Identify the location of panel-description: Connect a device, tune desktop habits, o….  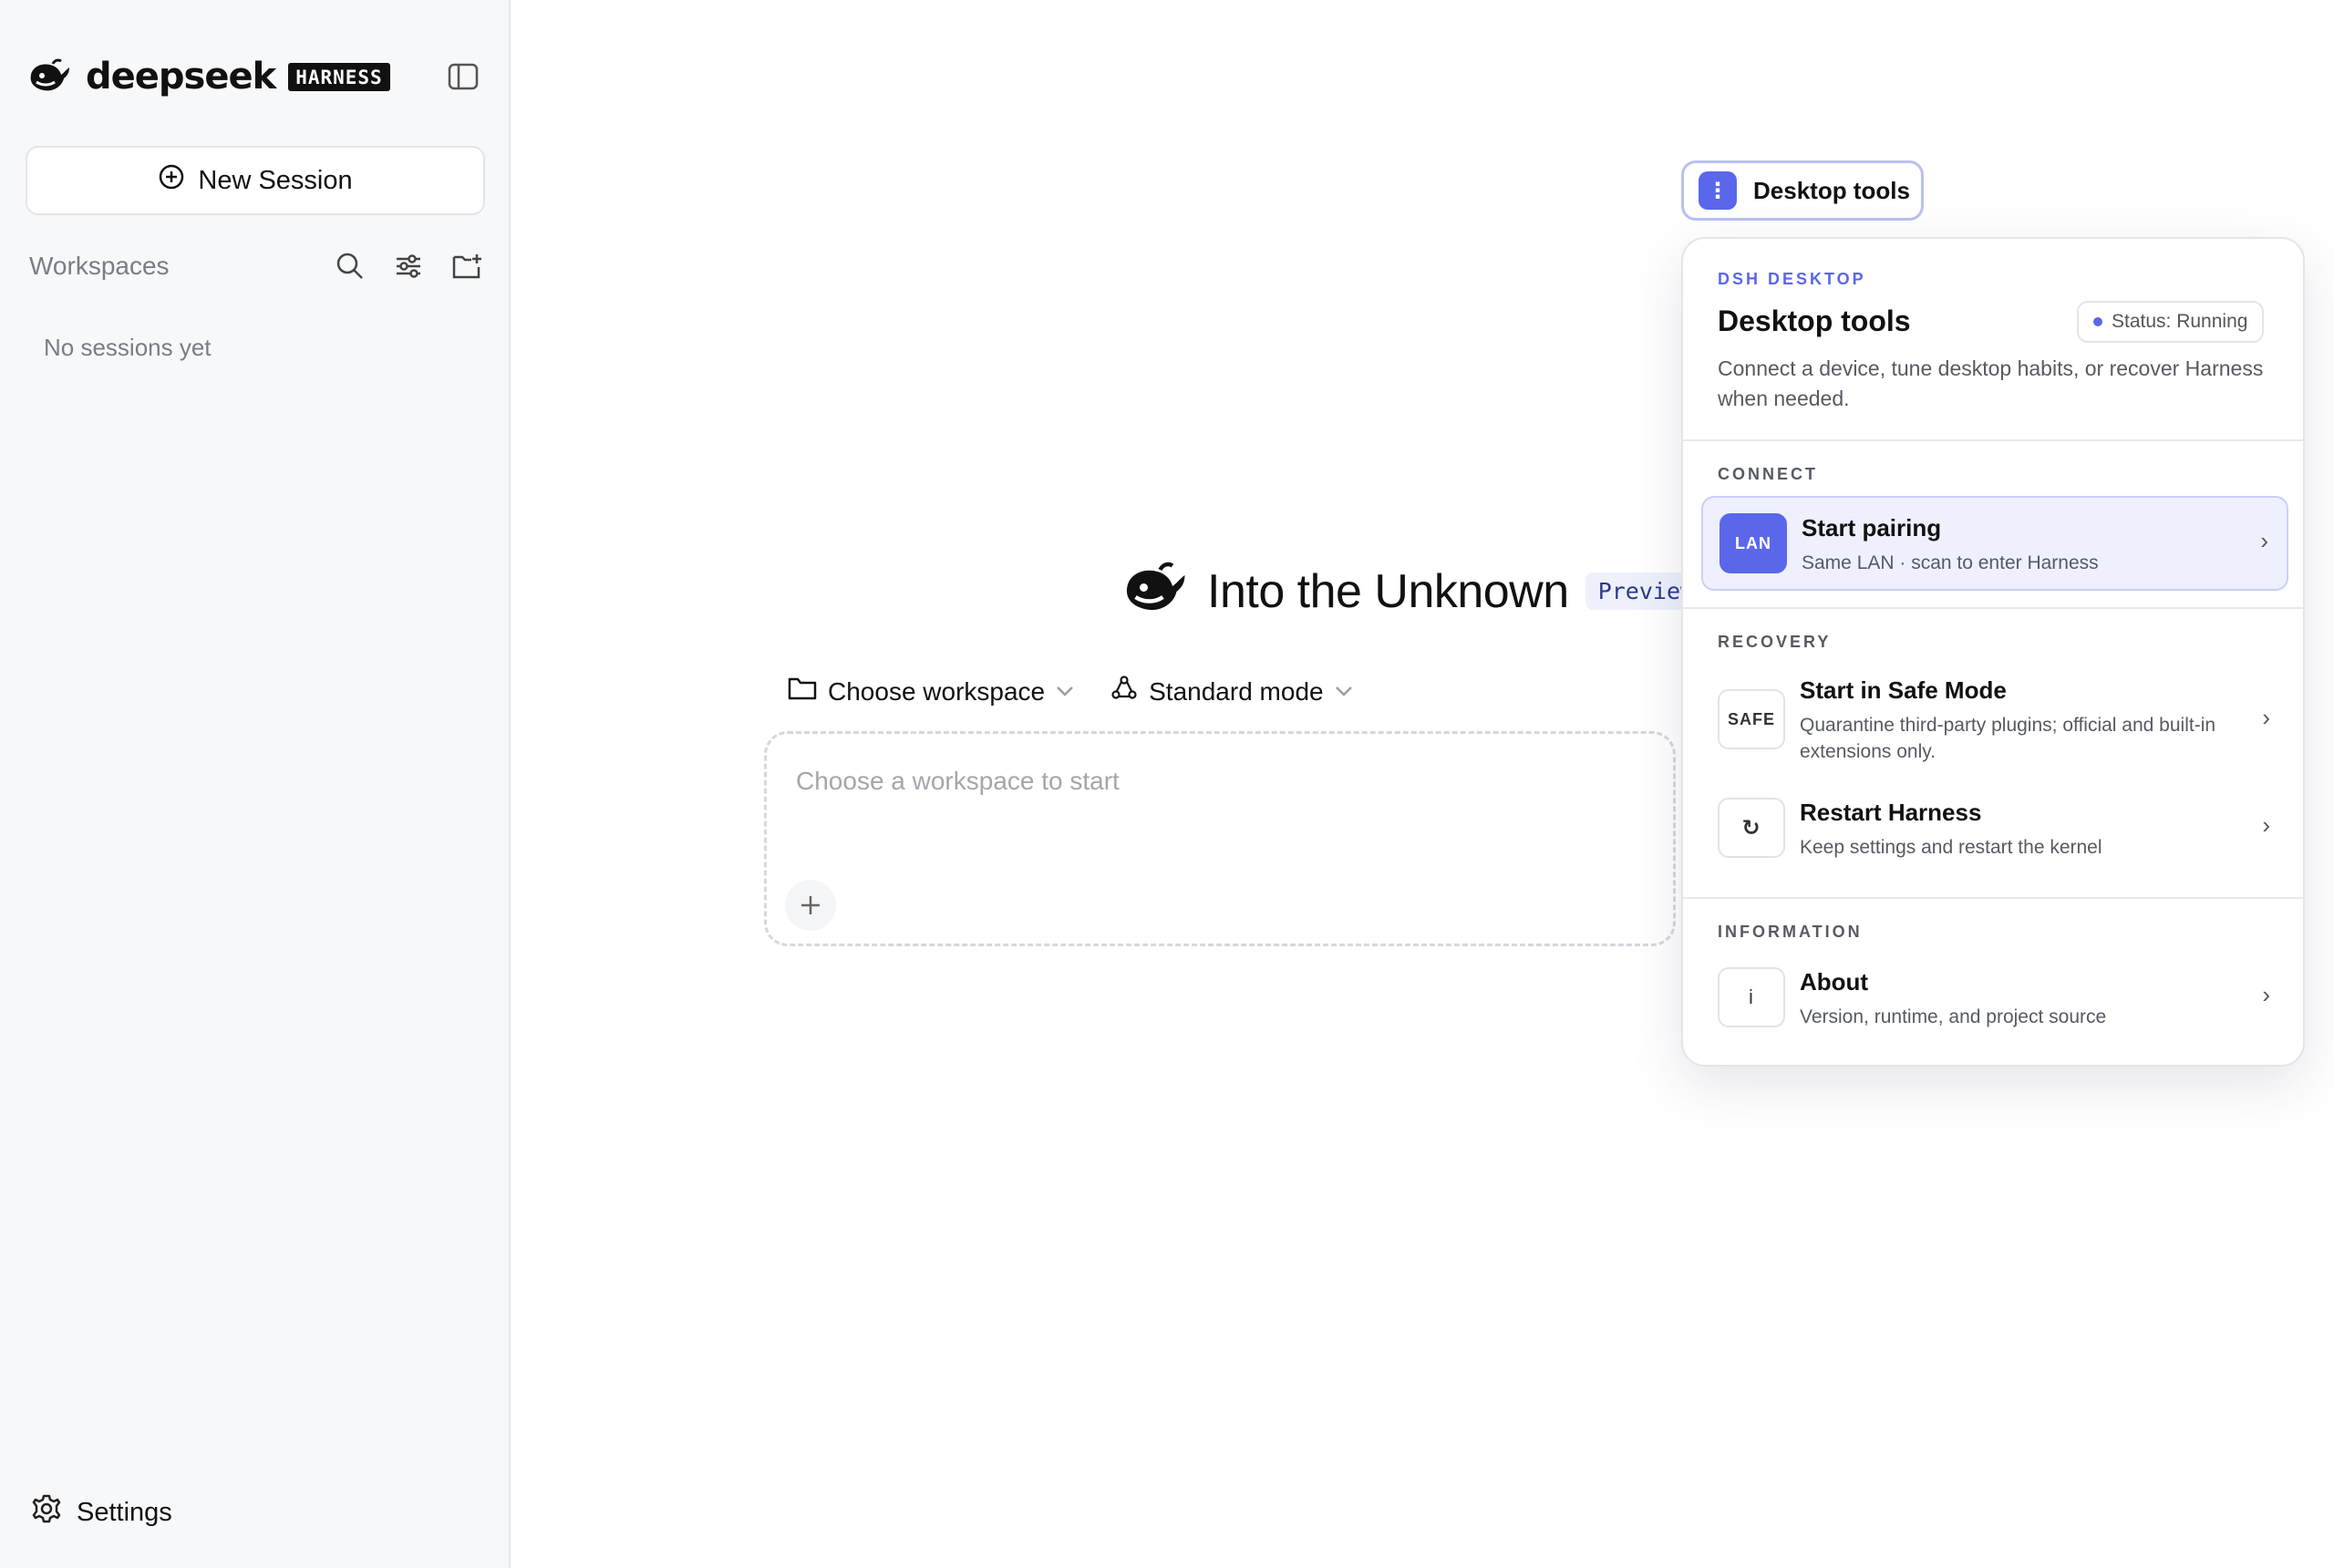
(1991, 383).